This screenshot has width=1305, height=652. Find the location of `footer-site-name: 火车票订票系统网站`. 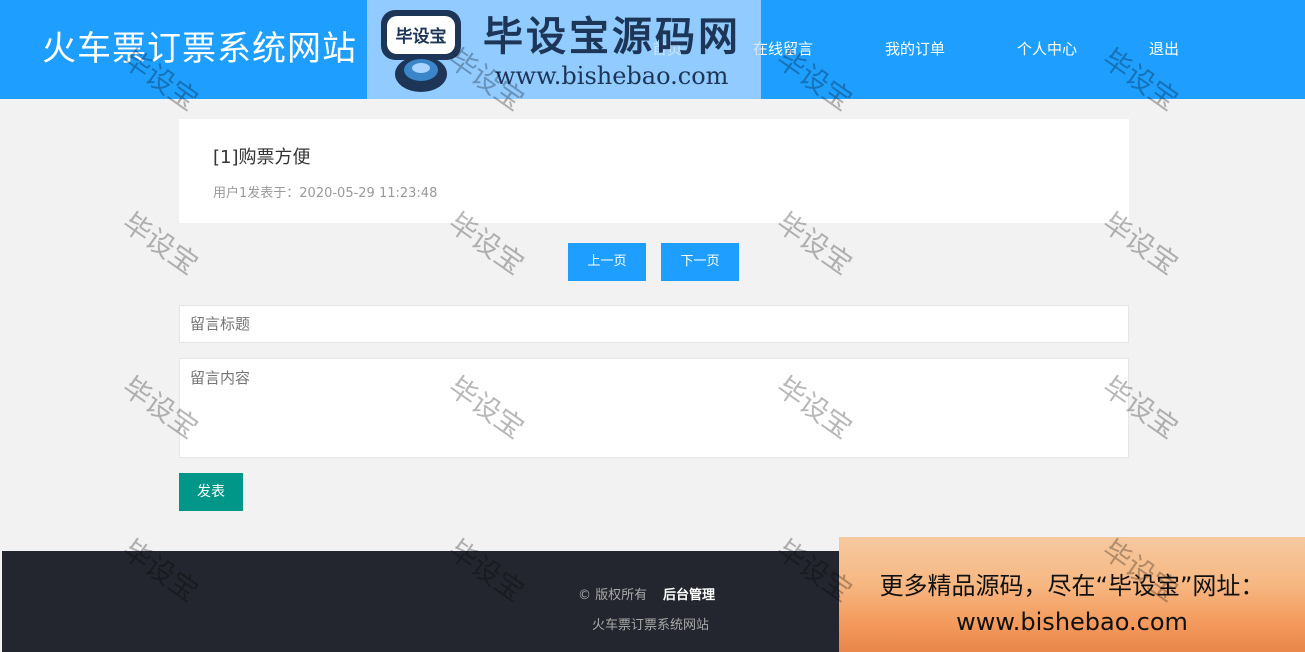

footer-site-name: 火车票订票系统网站 is located at coordinates (651, 625).